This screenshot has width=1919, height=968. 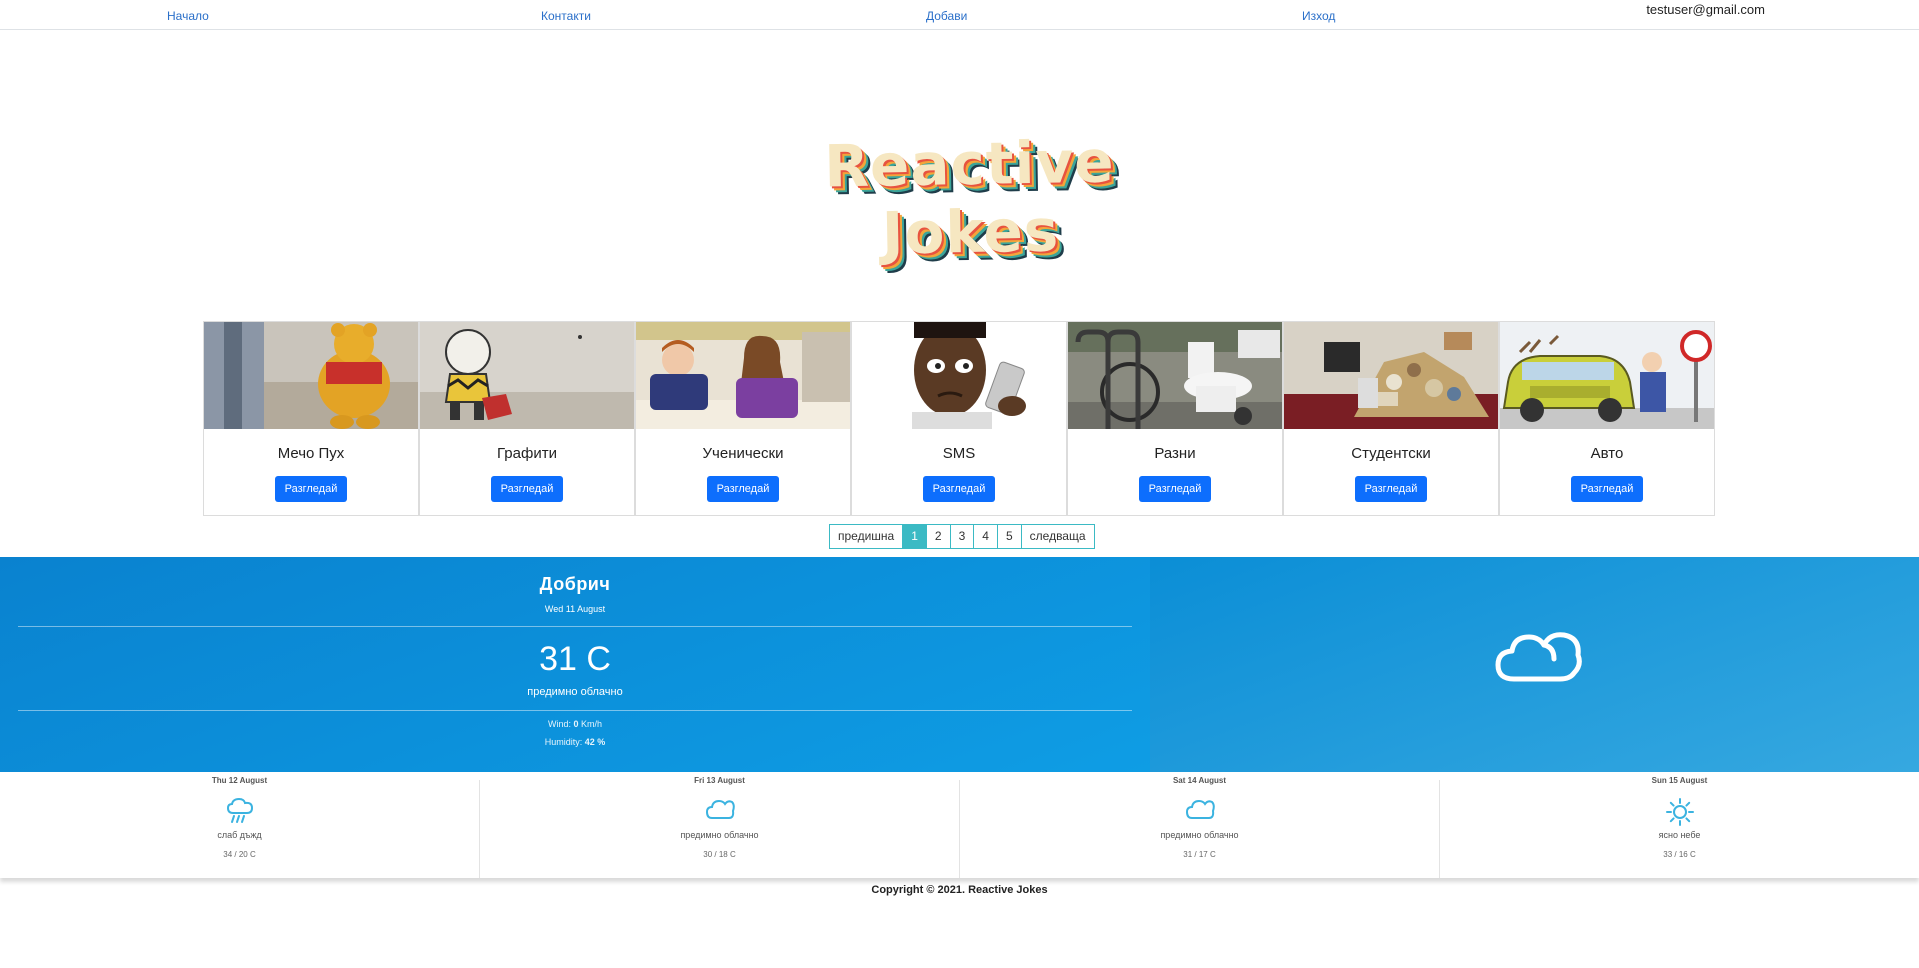 I want to click on forecast-temps: 34 / 20 C, so click(x=239, y=854).